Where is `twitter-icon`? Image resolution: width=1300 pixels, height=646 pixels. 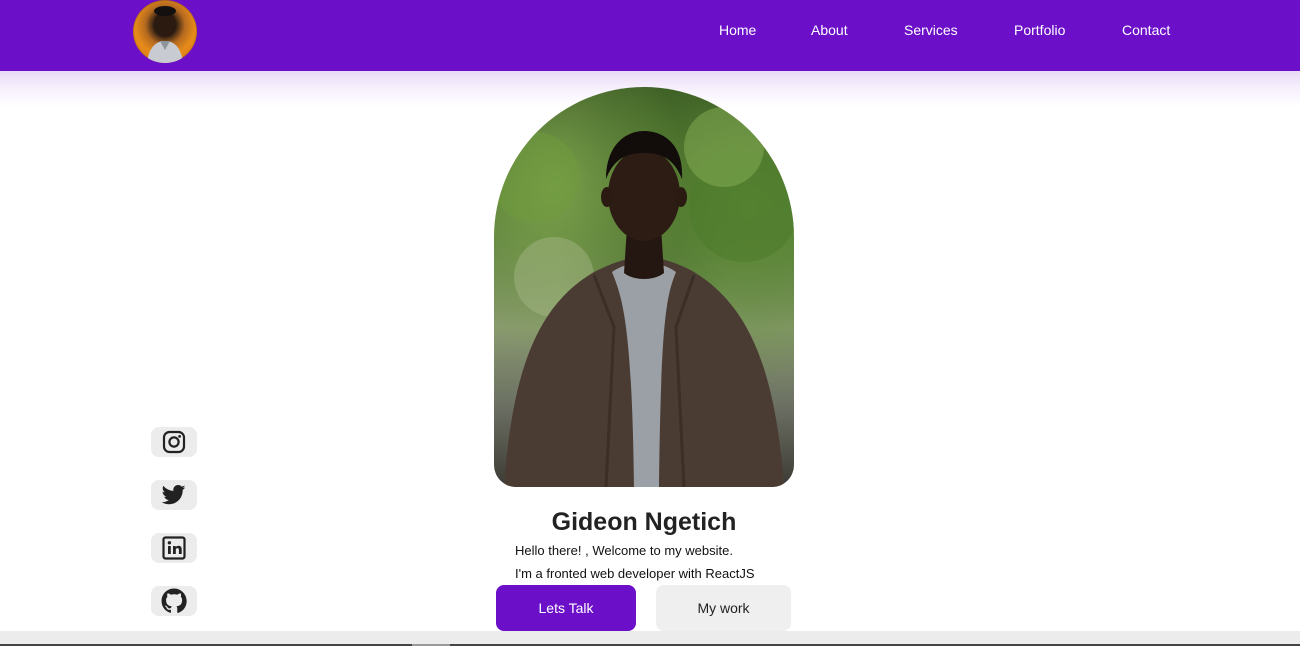
twitter-icon is located at coordinates (174, 495).